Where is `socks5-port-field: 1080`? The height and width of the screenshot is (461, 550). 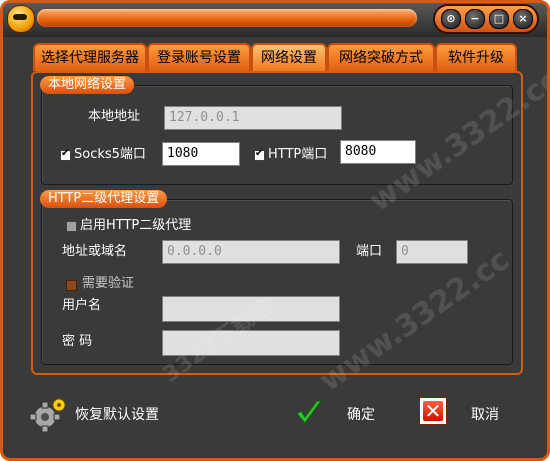 socks5-port-field: 1080 is located at coordinates (201, 154).